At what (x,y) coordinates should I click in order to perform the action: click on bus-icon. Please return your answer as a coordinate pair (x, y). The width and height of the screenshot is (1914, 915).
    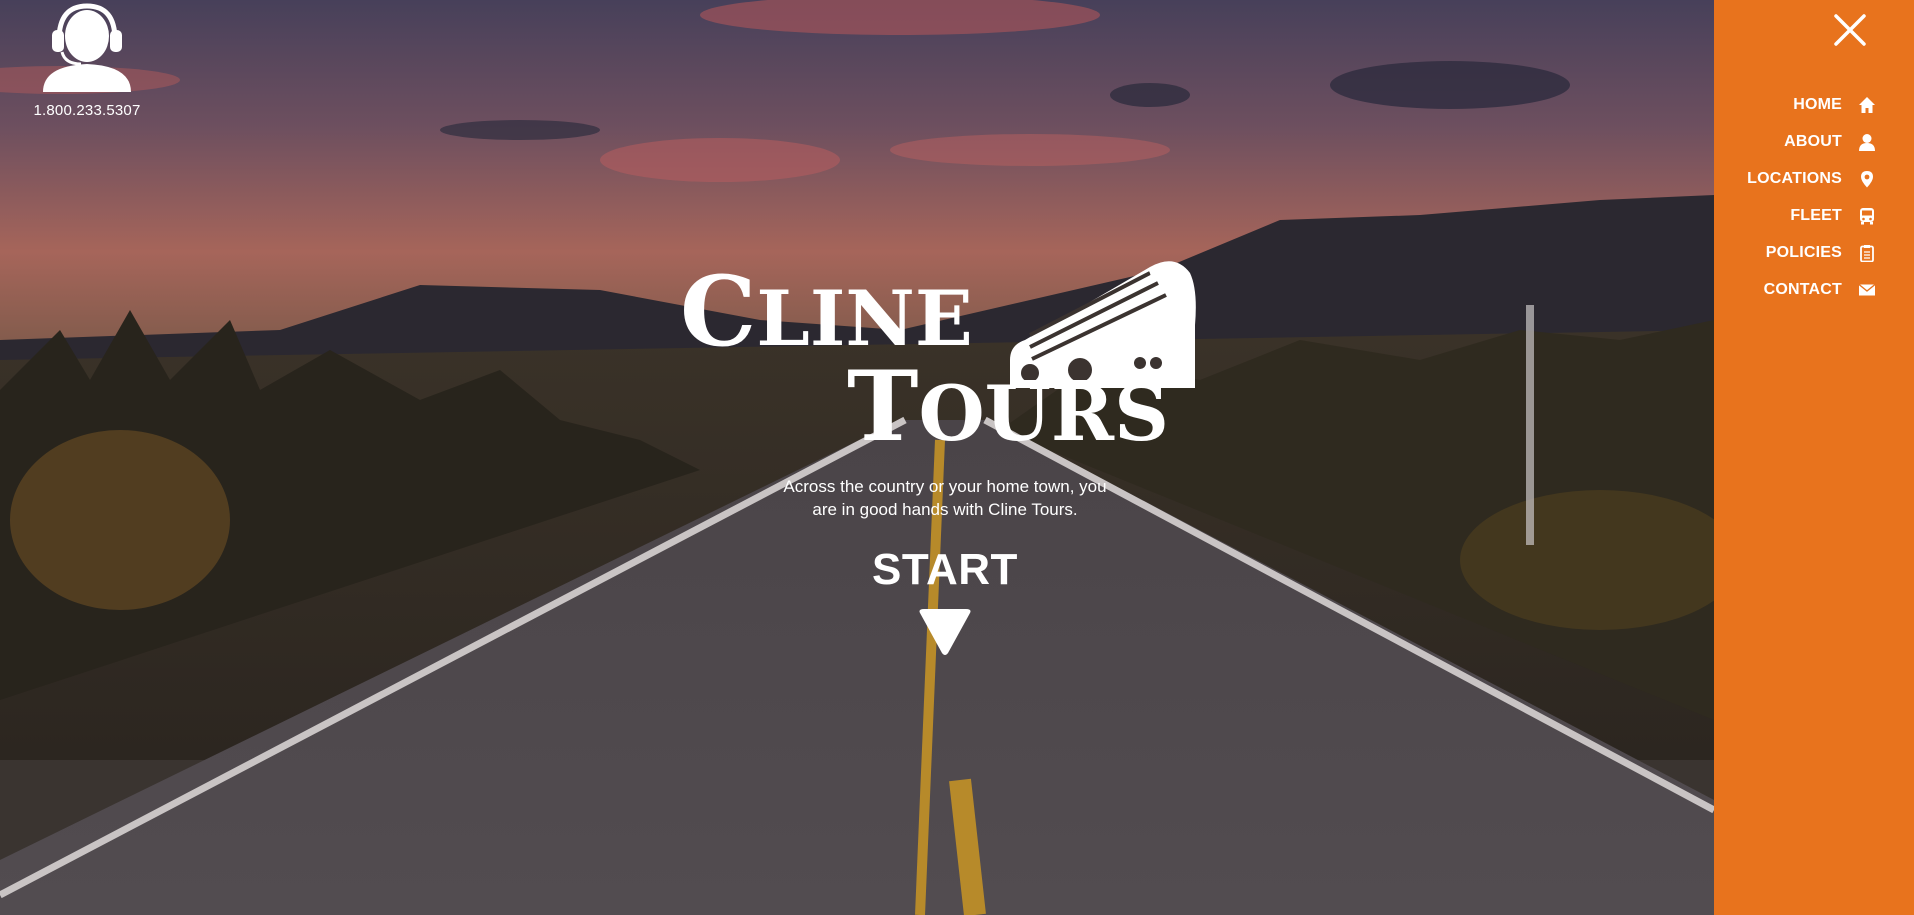
    Looking at the image, I should click on (1867, 215).